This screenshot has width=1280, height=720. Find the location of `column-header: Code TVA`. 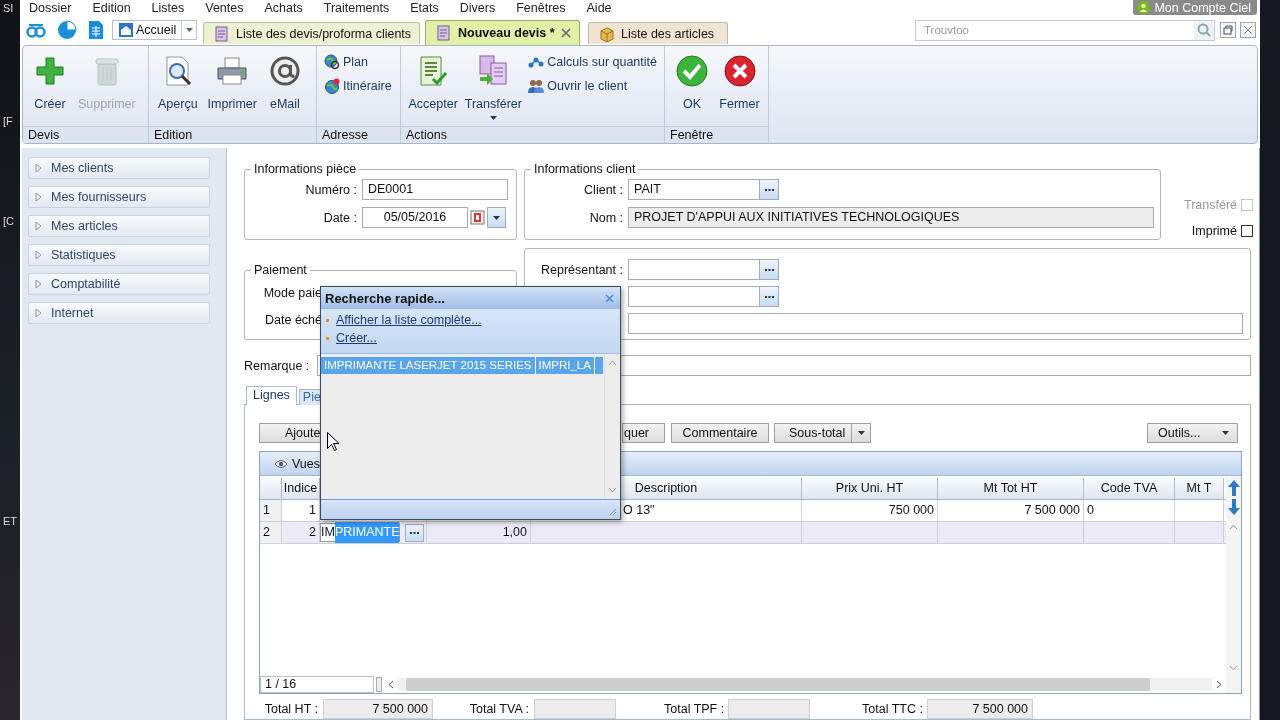

column-header: Code TVA is located at coordinates (1129, 488).